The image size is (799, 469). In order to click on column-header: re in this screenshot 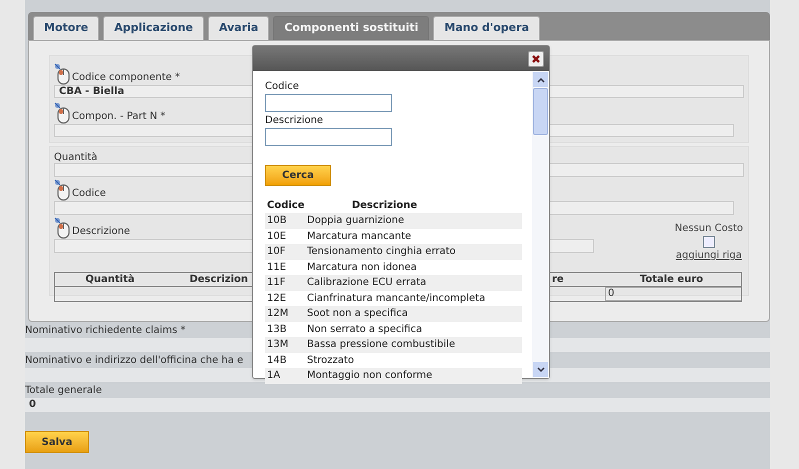, I will do `click(558, 279)`.